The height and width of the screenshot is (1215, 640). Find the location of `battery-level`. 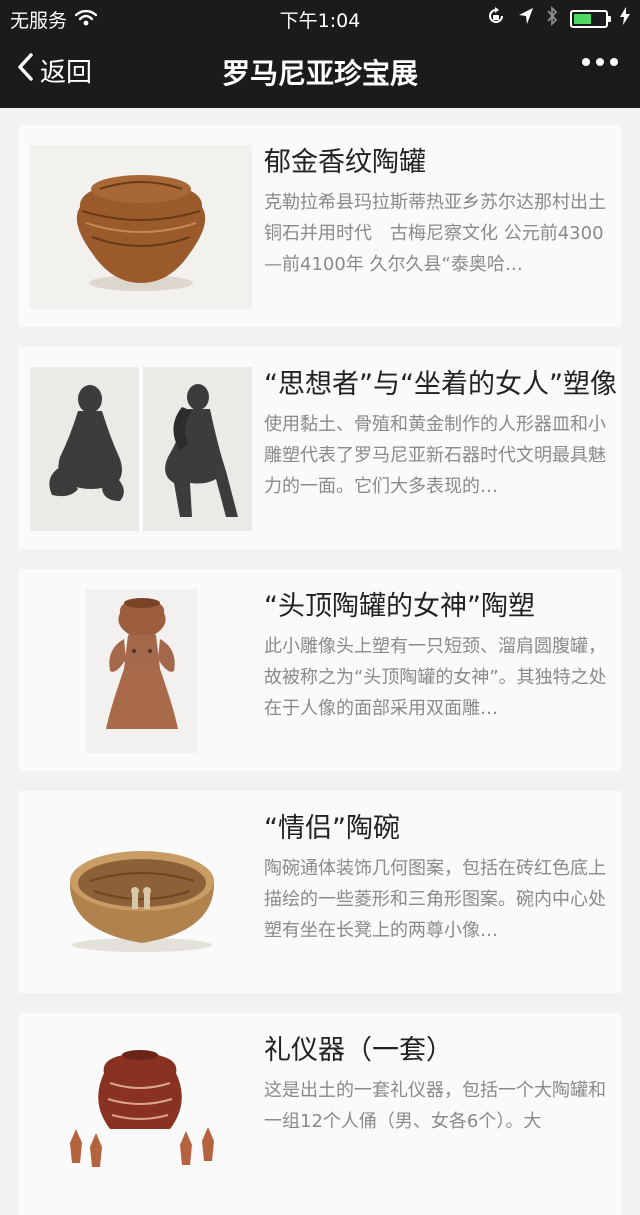

battery-level is located at coordinates (582, 18).